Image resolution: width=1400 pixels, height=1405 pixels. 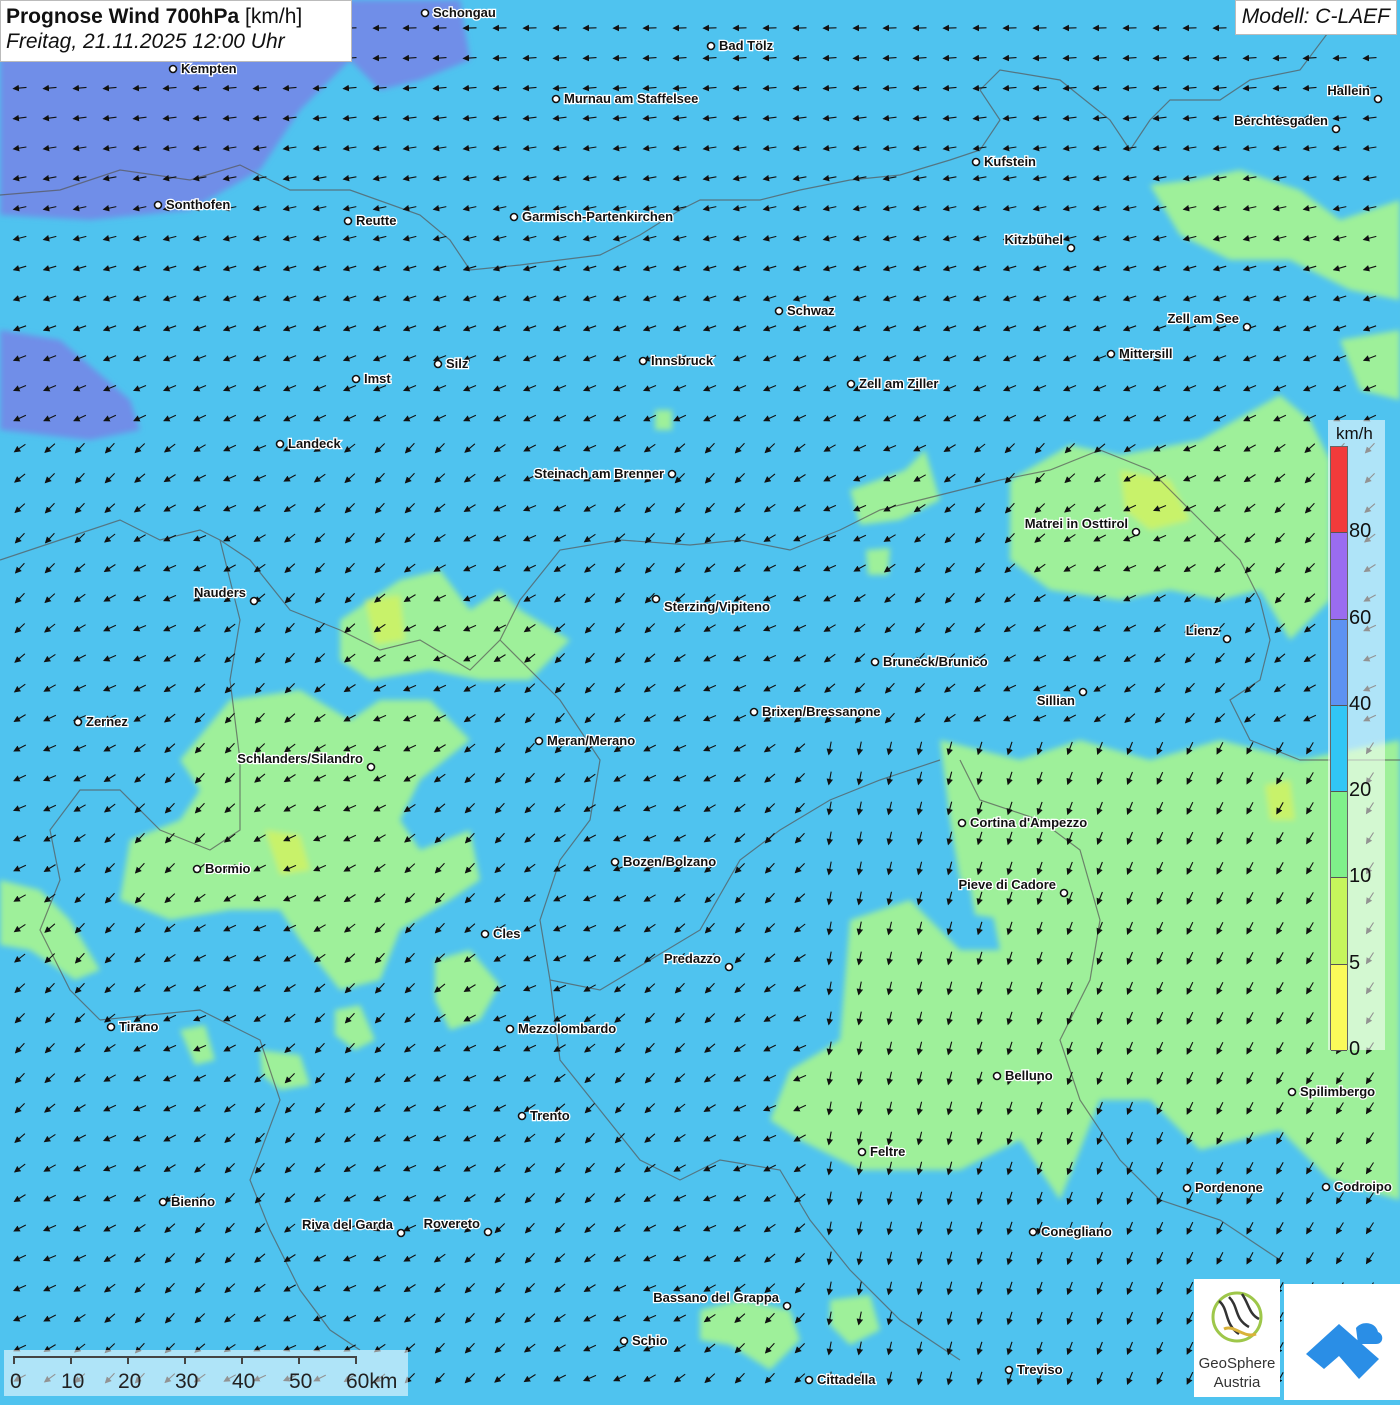 I want to click on city-marker: Garmisch-Partenkirchen, so click(x=592, y=216).